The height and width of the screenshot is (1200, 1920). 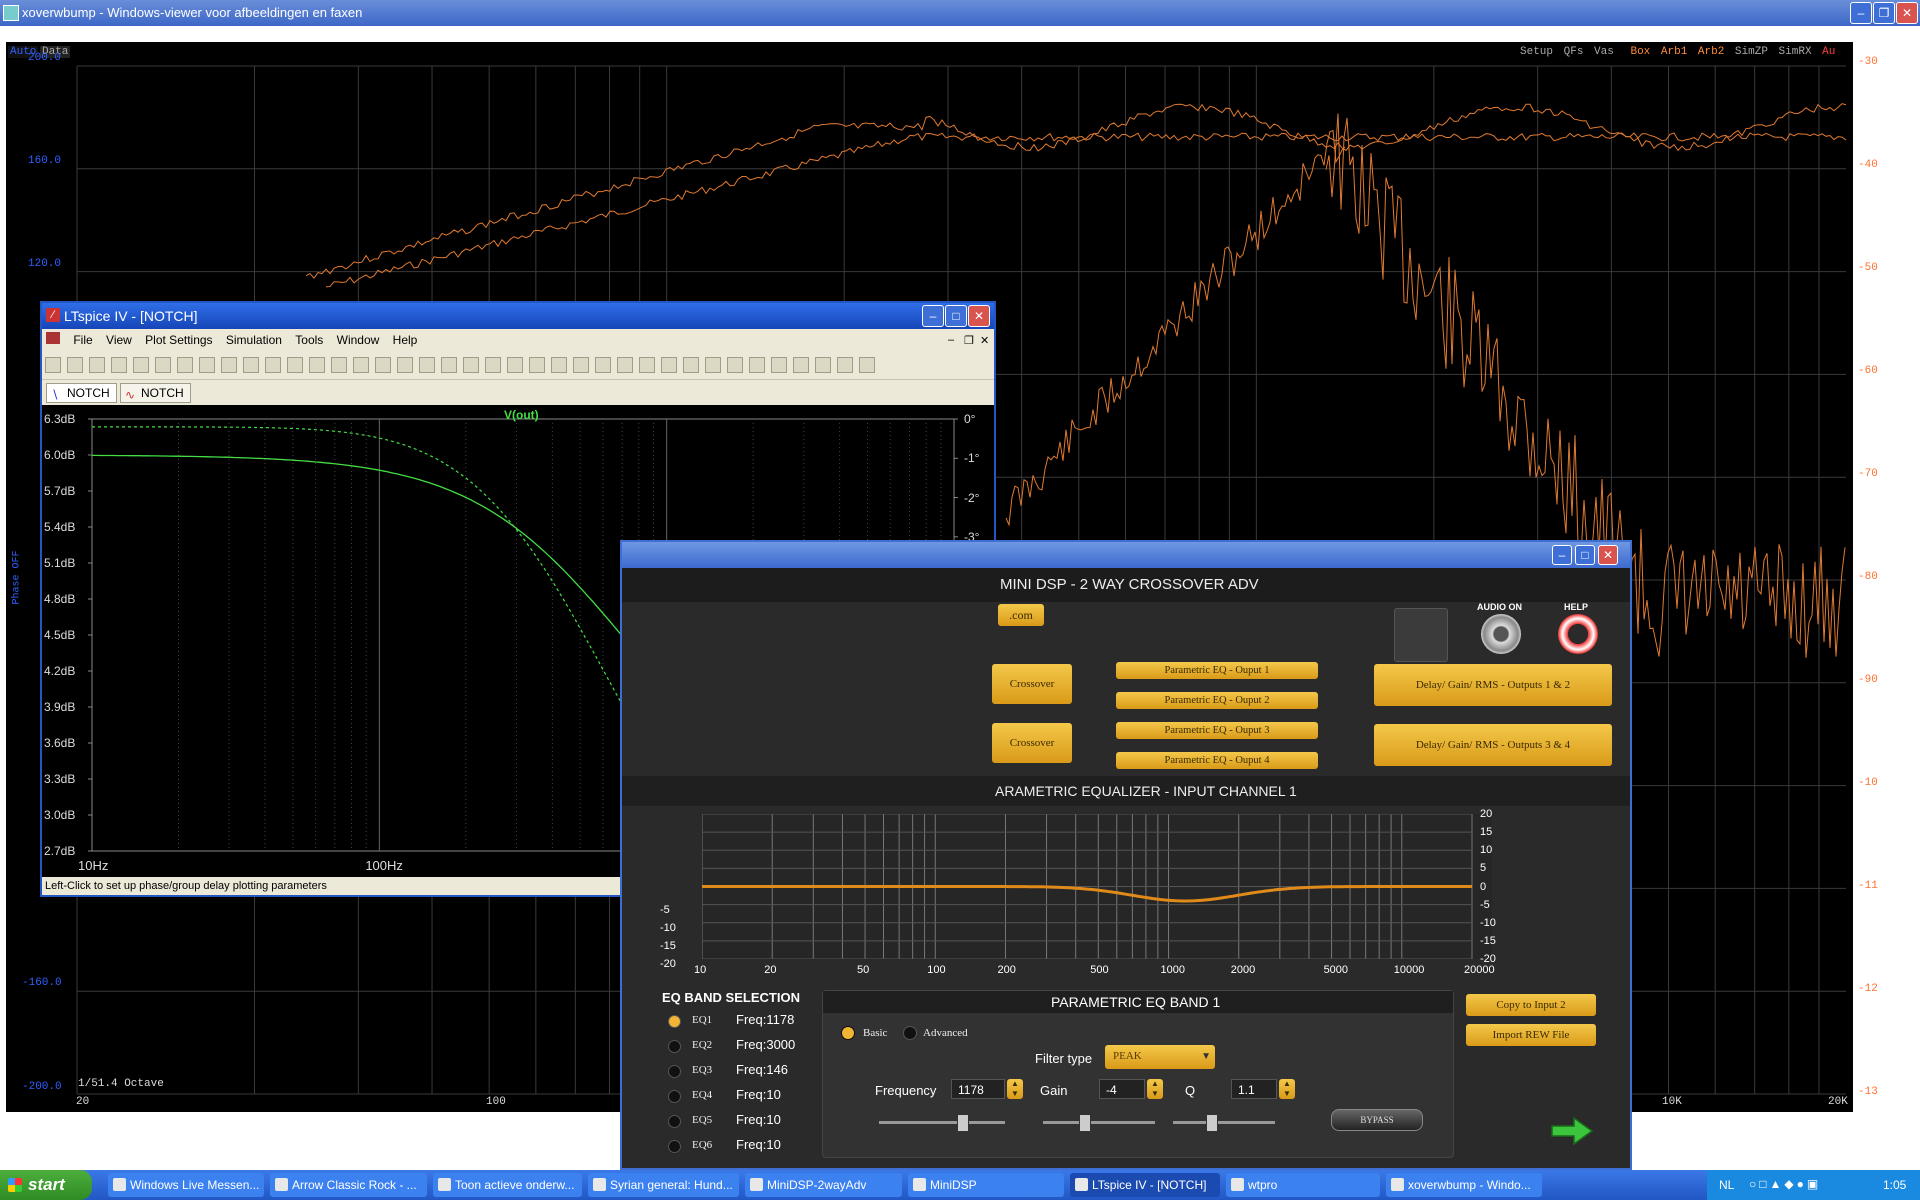 What do you see at coordinates (1501, 634) in the screenshot?
I see `speaker-icon` at bounding box center [1501, 634].